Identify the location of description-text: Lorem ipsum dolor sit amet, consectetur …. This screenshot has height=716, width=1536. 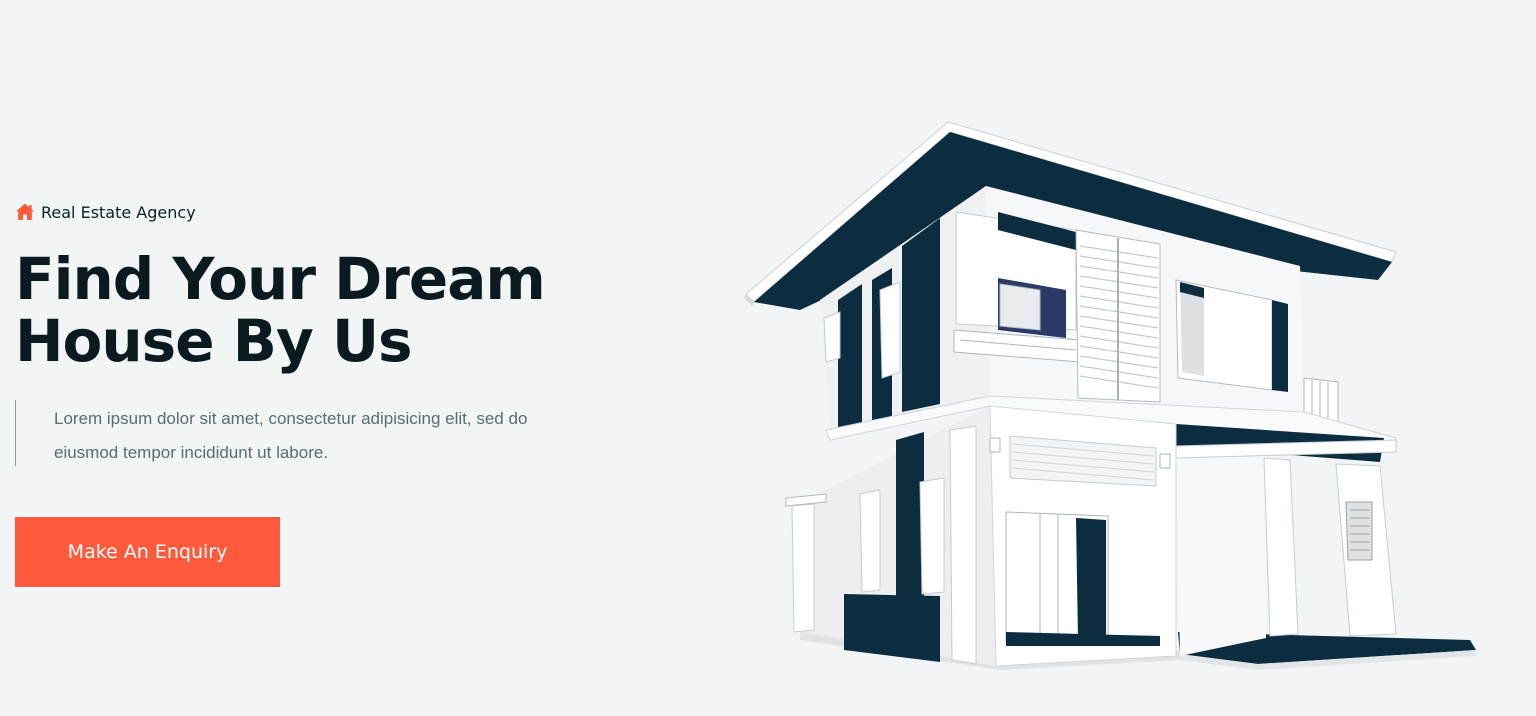
(291, 435).